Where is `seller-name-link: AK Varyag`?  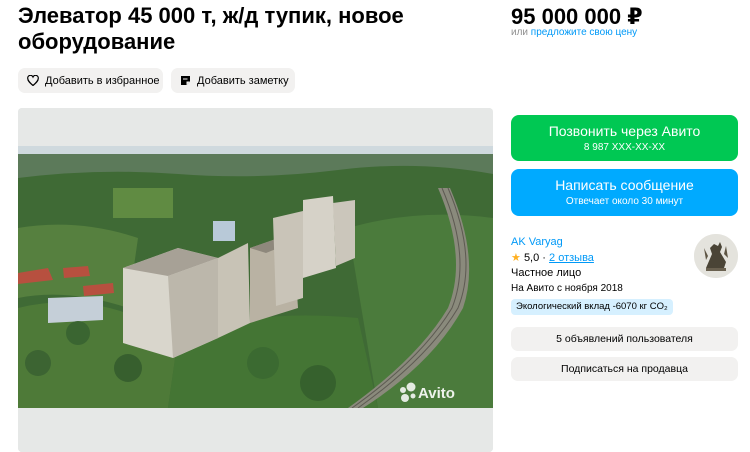
seller-name-link: AK Varyag is located at coordinates (537, 242).